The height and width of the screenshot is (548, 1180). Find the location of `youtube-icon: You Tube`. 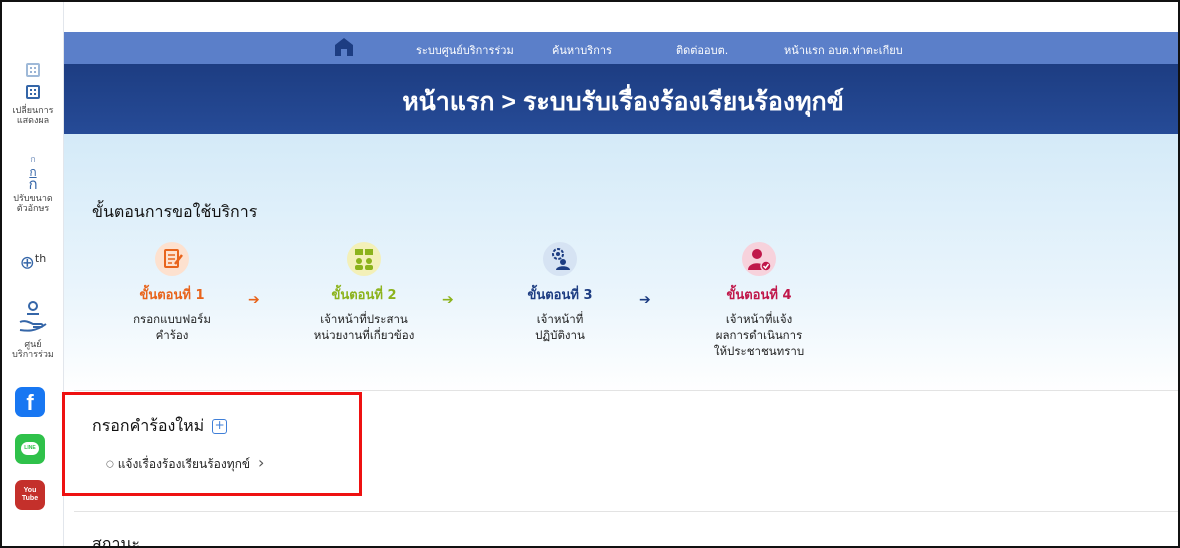

youtube-icon: You Tube is located at coordinates (30, 495).